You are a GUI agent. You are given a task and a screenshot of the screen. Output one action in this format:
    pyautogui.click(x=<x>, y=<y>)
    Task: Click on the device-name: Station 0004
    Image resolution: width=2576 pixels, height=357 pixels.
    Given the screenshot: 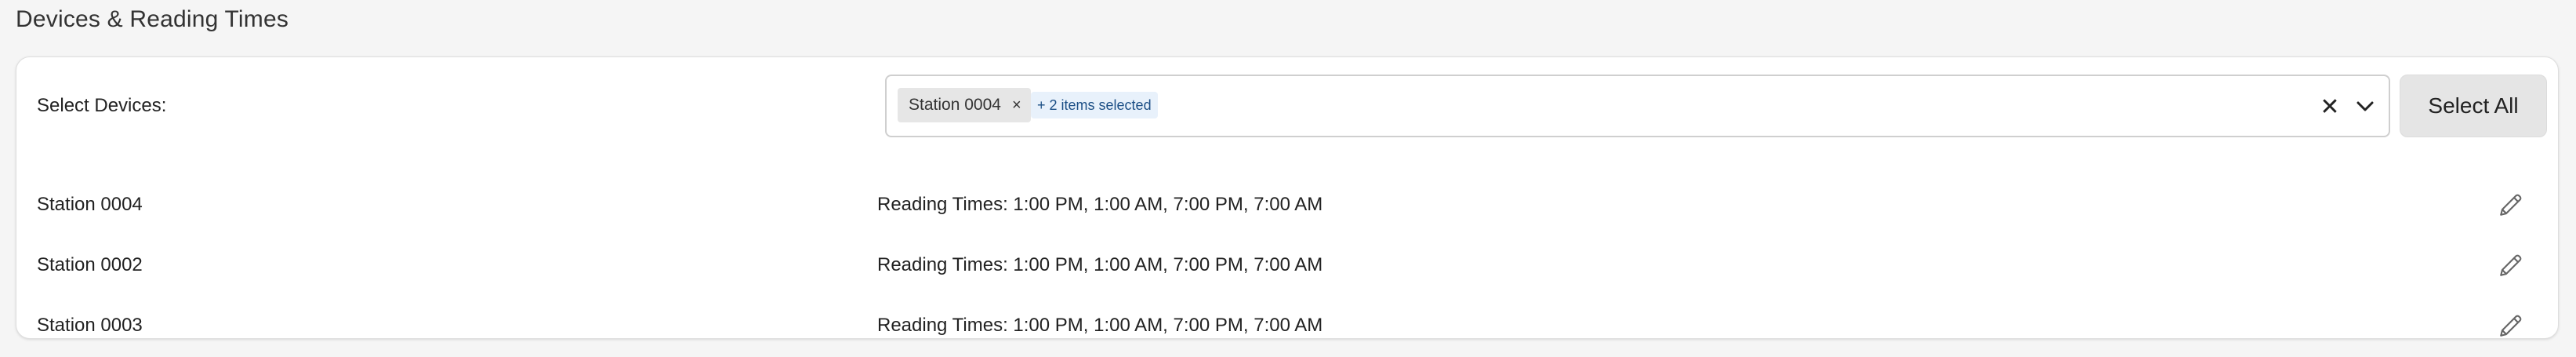 What is the action you would take?
    pyautogui.click(x=90, y=204)
    